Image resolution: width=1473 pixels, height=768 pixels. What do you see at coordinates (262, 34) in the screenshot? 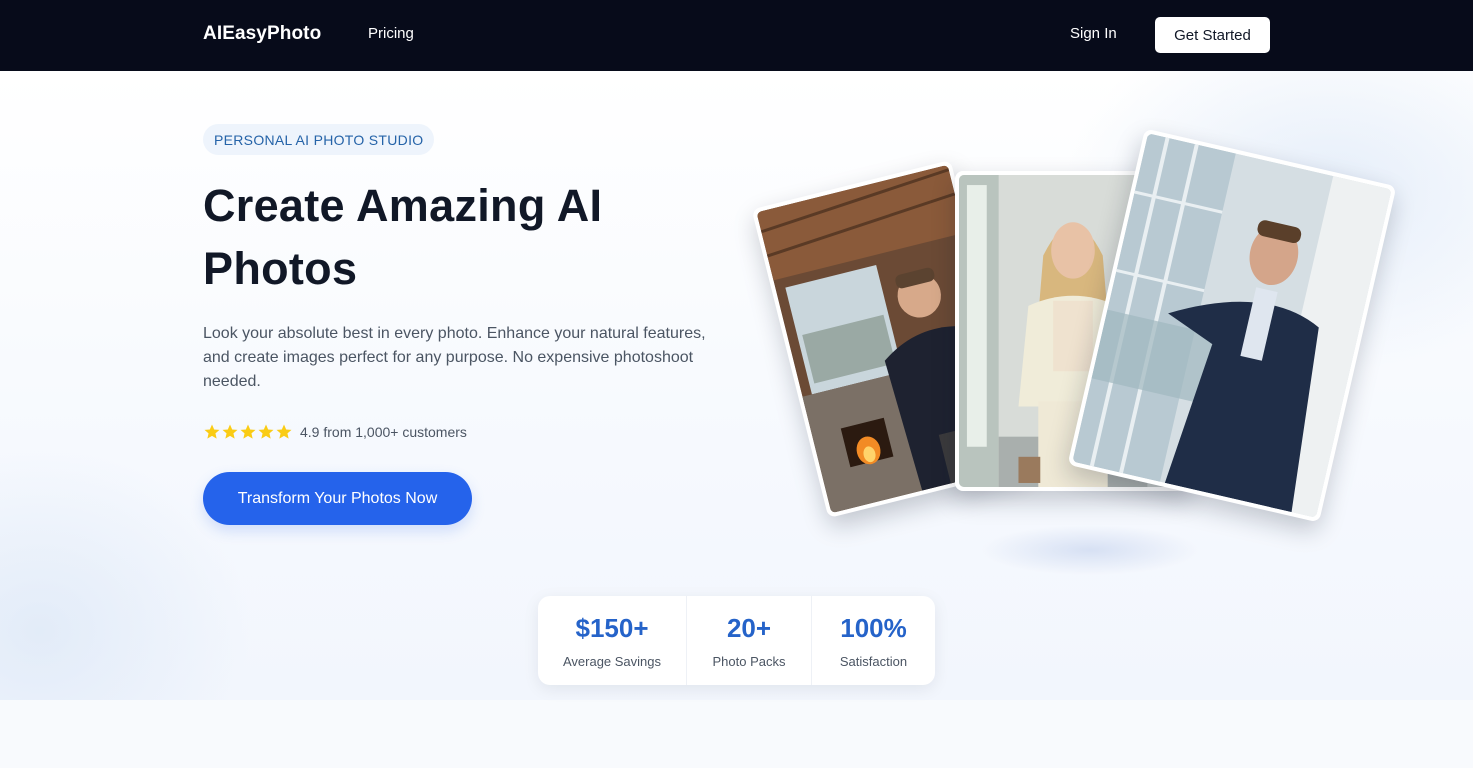
I see `brand-logo: AIEasyPhoto` at bounding box center [262, 34].